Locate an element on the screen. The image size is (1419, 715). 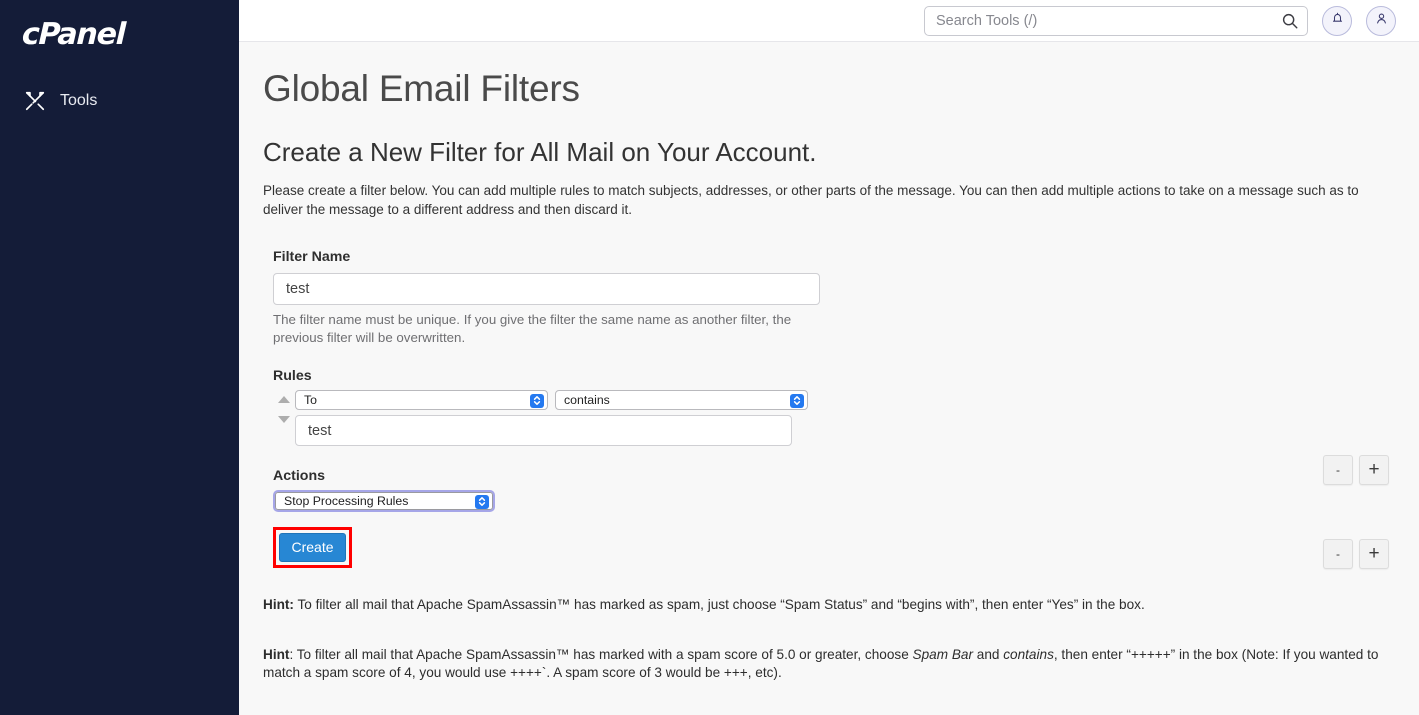
add-action-button: + is located at coordinates (1374, 554).